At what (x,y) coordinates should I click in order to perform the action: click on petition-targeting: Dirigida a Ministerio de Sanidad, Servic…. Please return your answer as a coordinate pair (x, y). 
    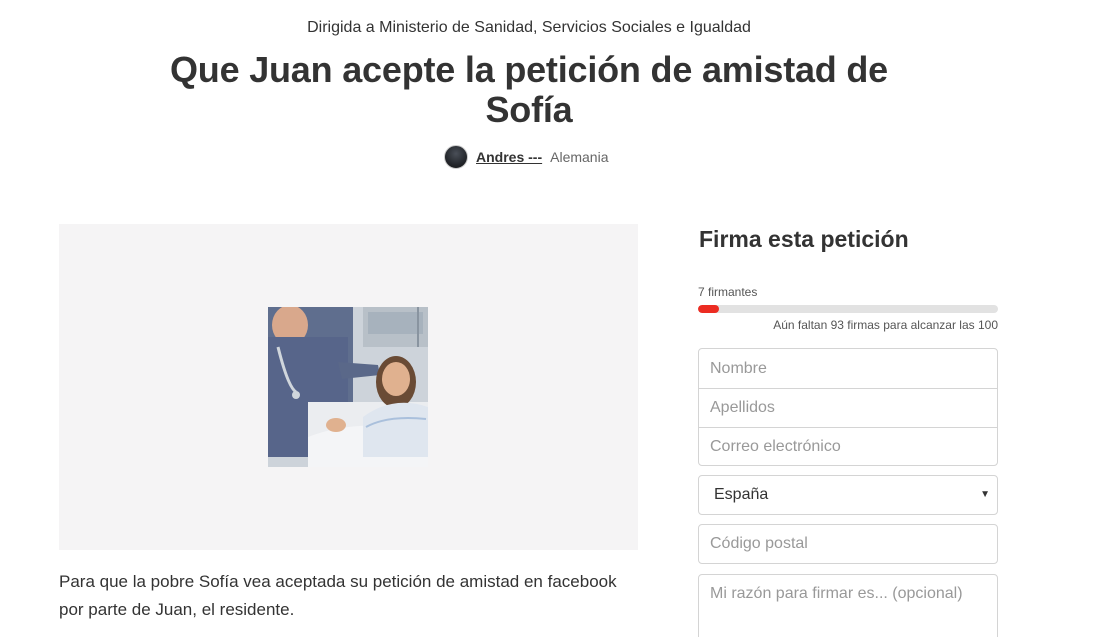
    Looking at the image, I should click on (529, 27).